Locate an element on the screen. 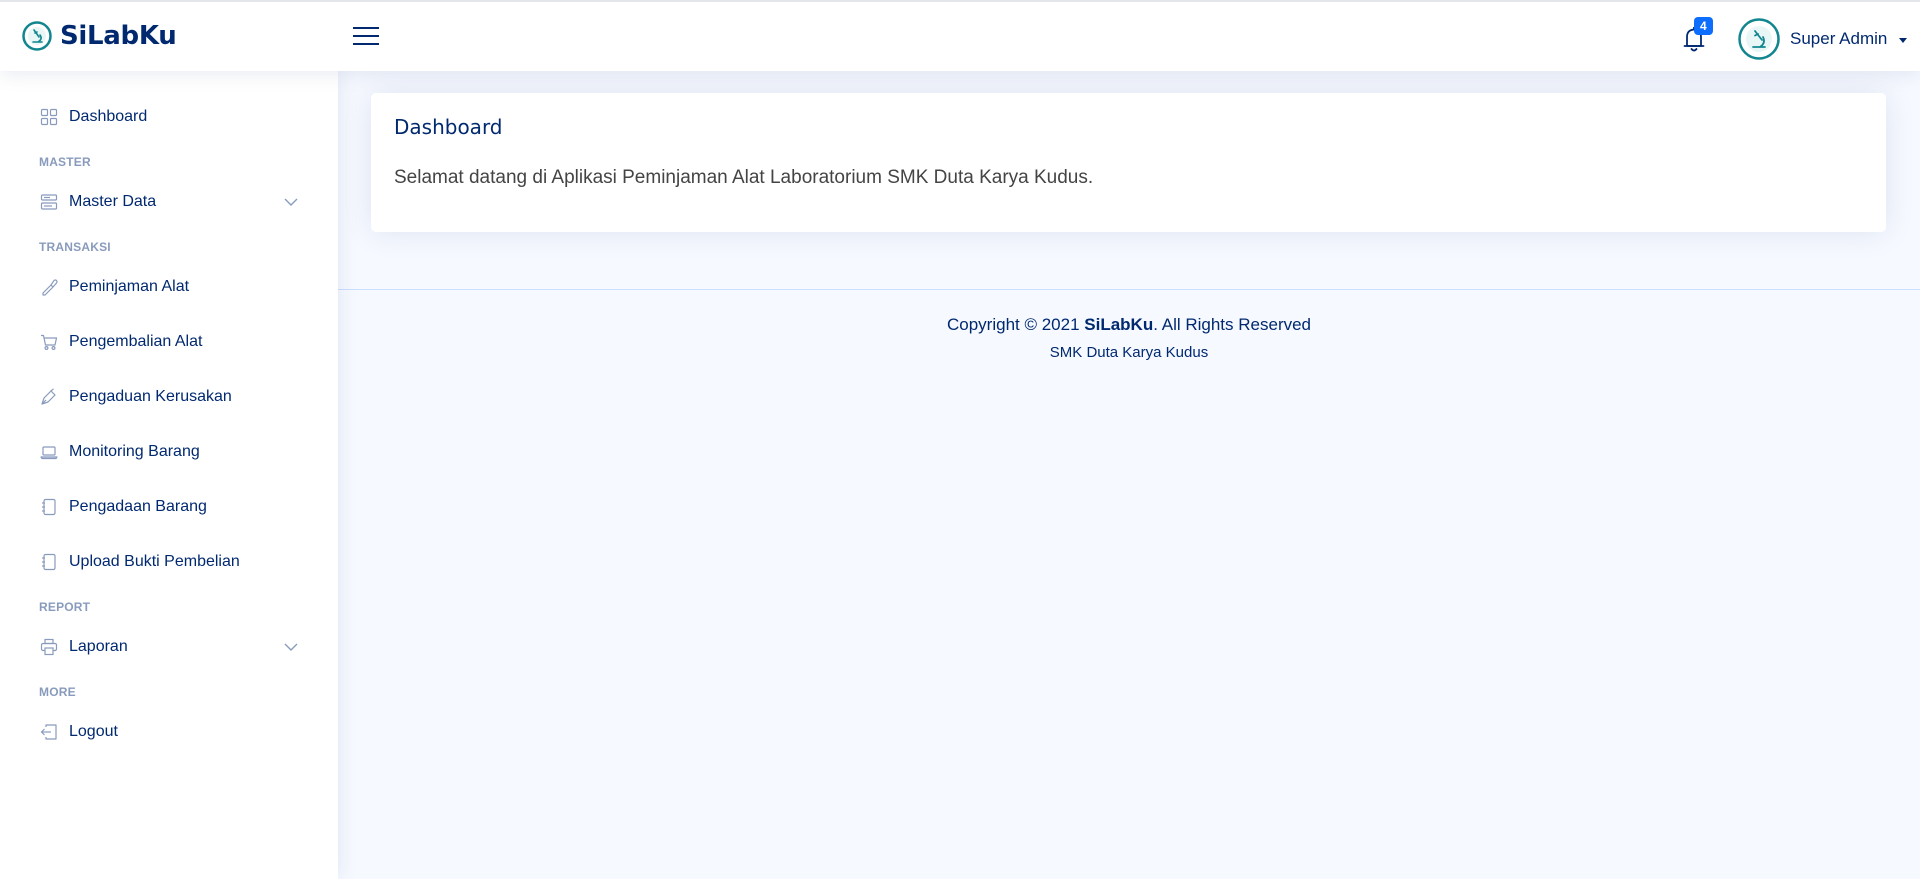 This screenshot has height=879, width=1920. sidebar-item-label: Dashboard is located at coordinates (108, 116).